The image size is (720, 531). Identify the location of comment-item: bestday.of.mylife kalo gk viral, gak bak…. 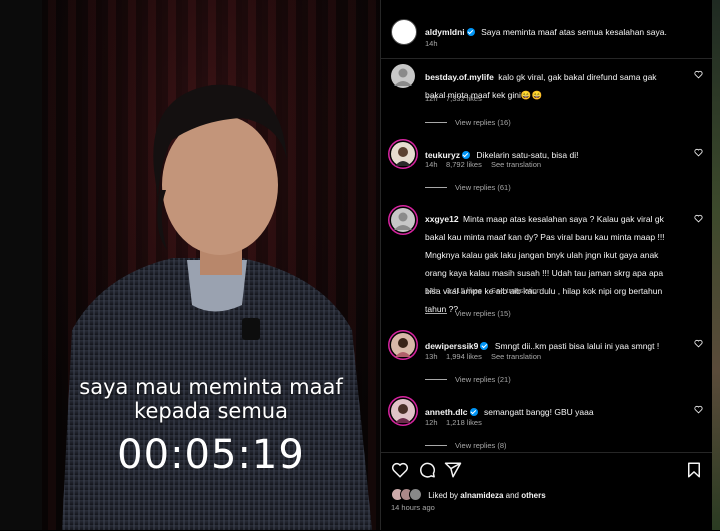
(547, 98).